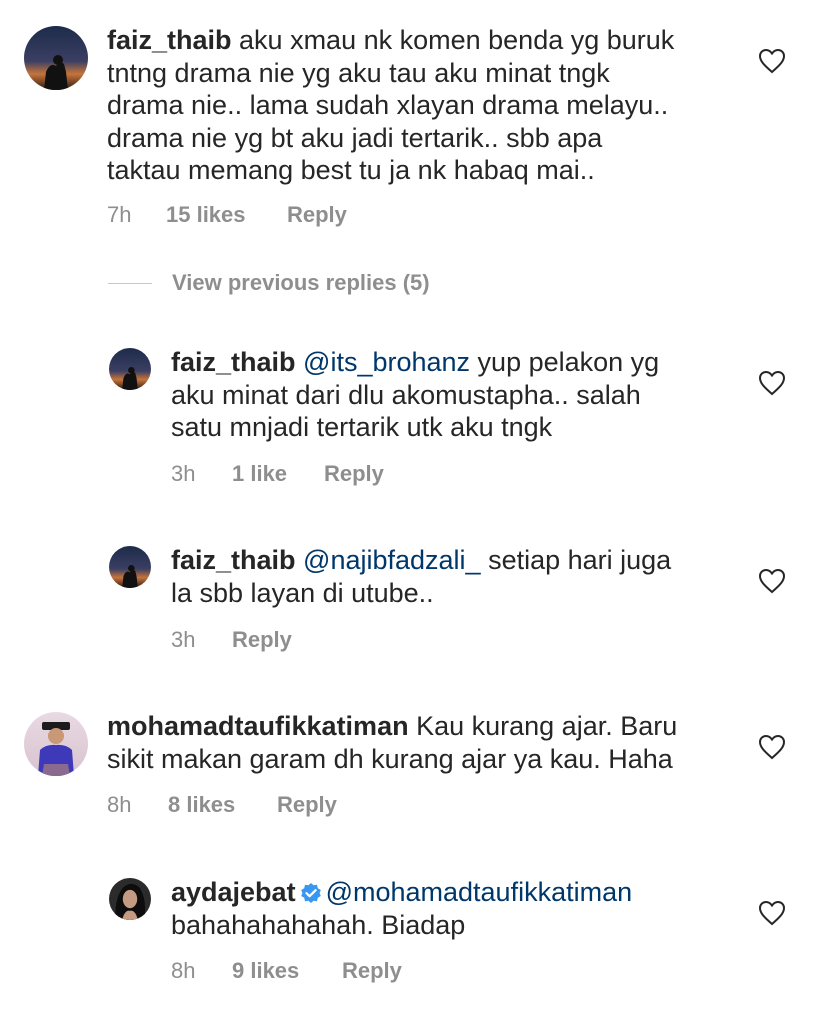  I want to click on likes-count: 8 likes, so click(222, 805).